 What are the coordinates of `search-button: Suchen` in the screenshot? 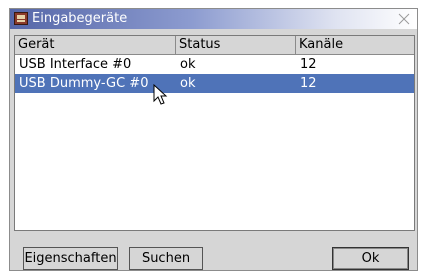 It's located at (166, 258).